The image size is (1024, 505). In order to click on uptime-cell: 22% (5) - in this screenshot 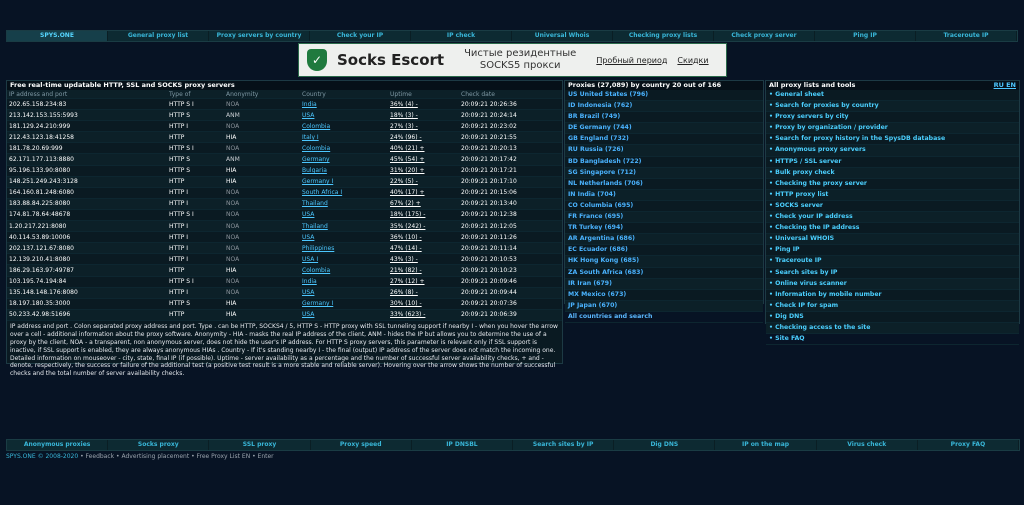, I will do `click(423, 182)`.